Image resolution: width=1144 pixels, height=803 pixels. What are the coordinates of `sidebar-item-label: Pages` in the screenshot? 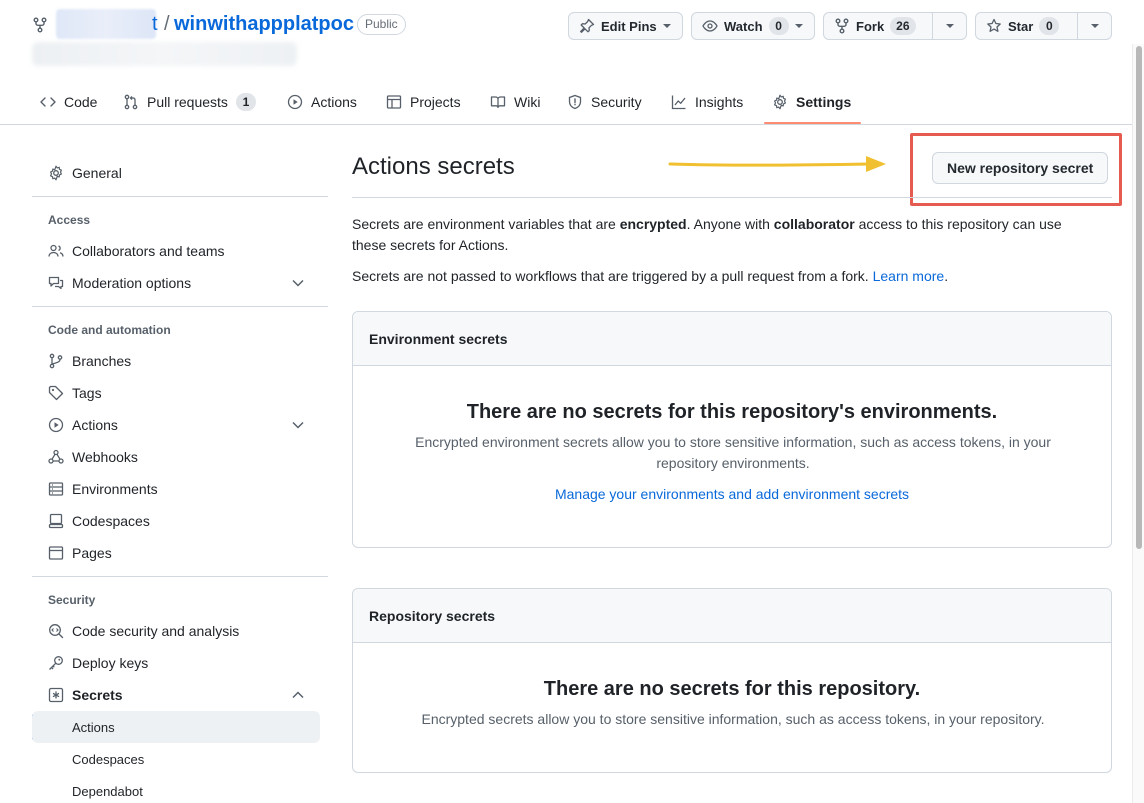 It's located at (92, 553).